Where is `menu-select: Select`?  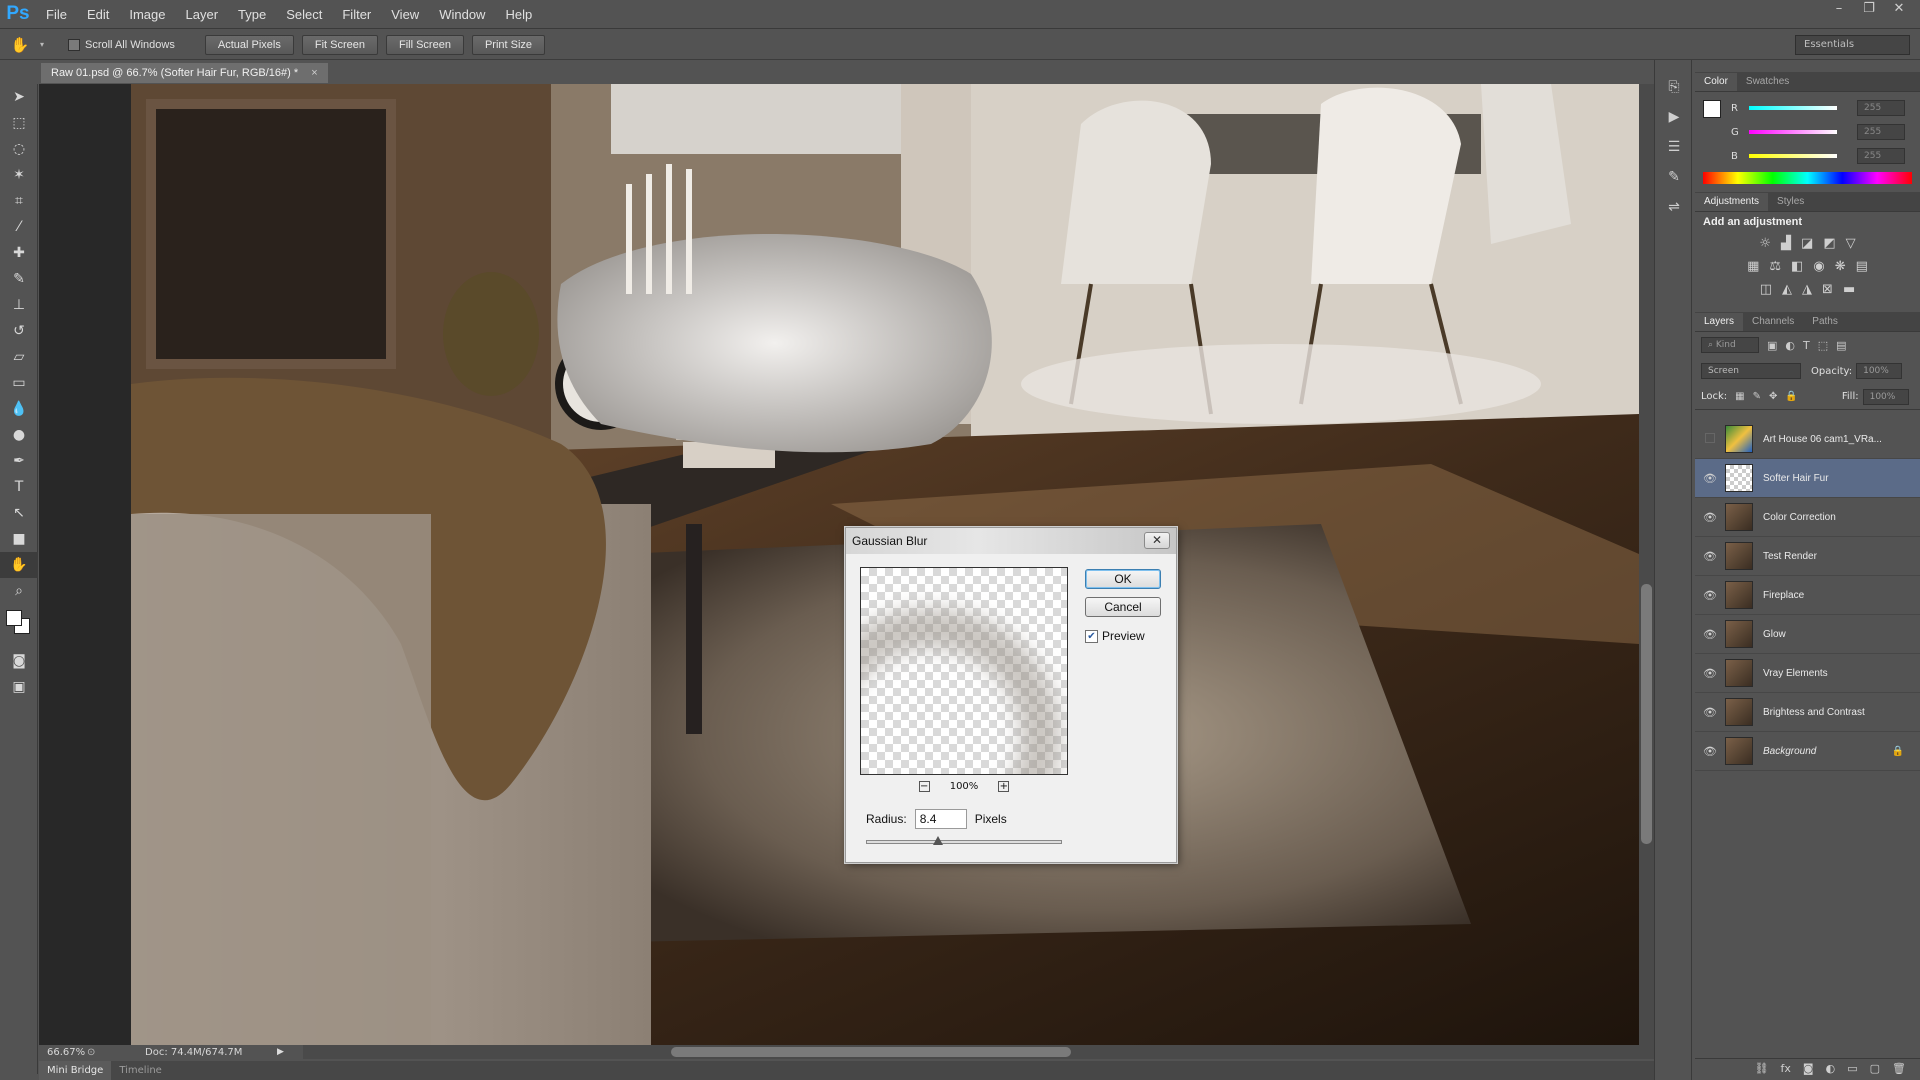 menu-select: Select is located at coordinates (304, 14).